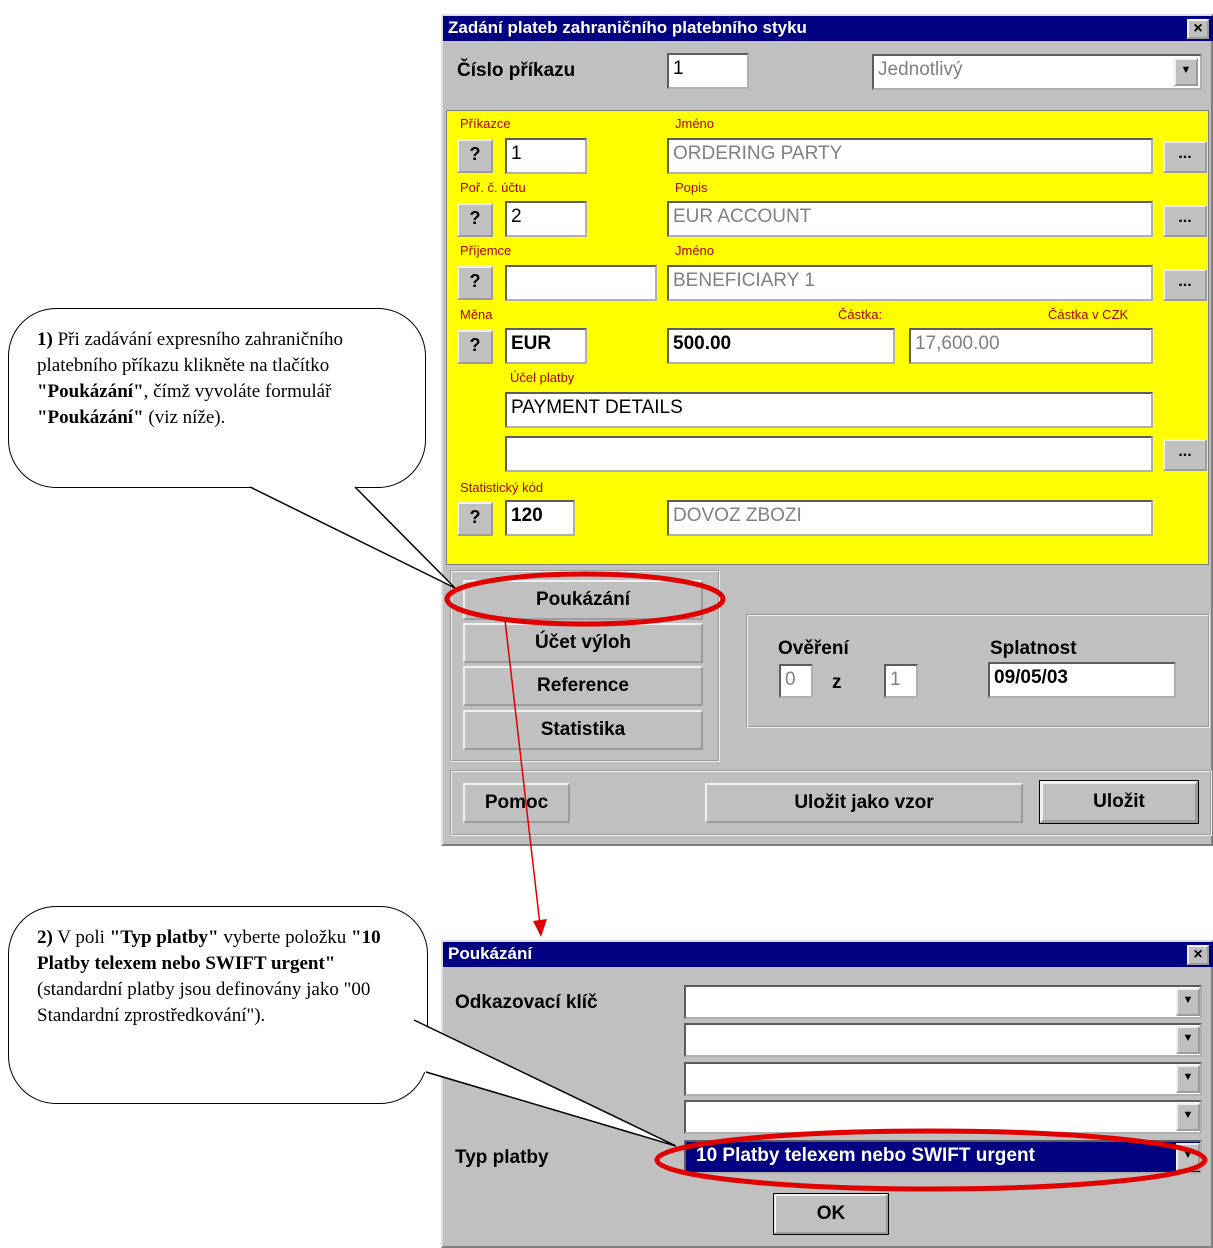 The height and width of the screenshot is (1248, 1213). What do you see at coordinates (829, 410) in the screenshot?
I see `purpose-field-1: PAYMENT DETAILS` at bounding box center [829, 410].